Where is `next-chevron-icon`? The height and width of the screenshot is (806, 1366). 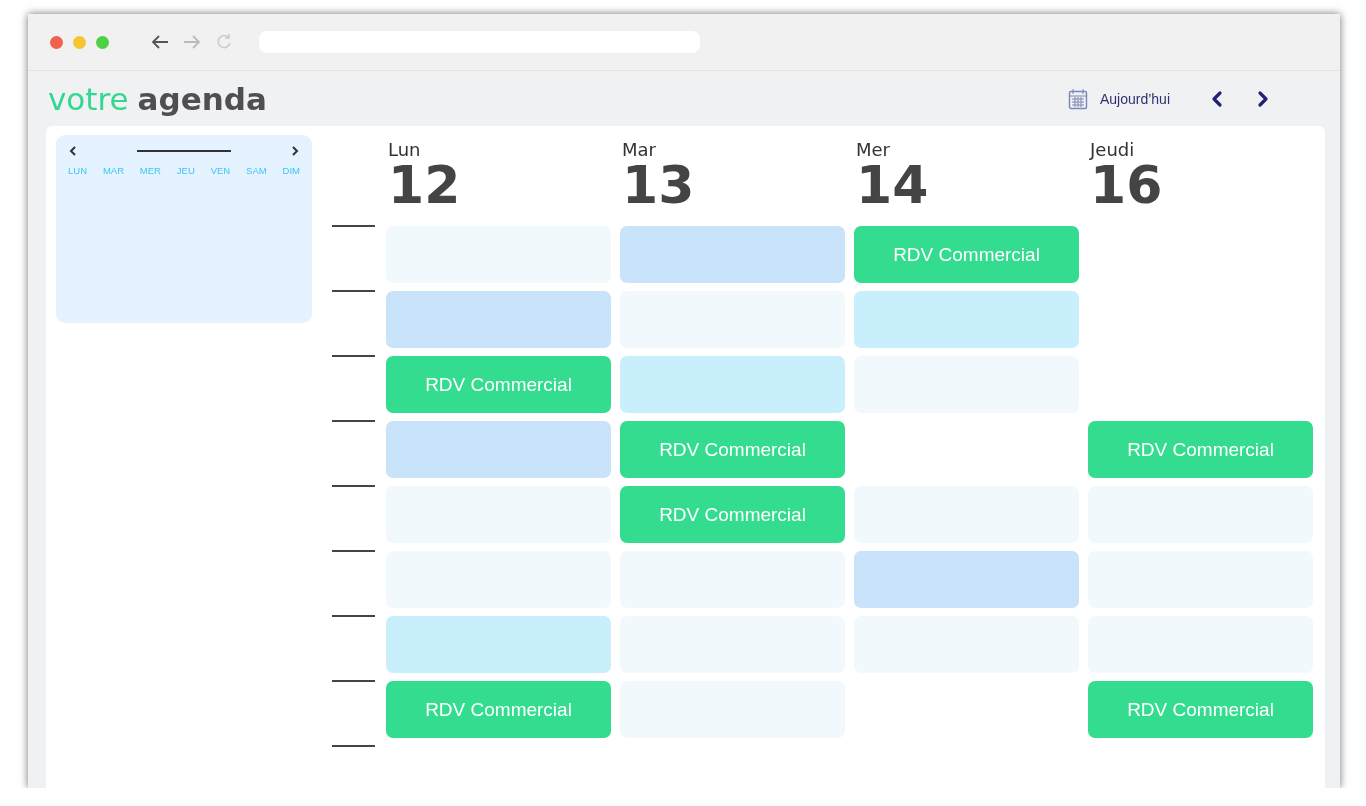
next-chevron-icon is located at coordinates (295, 151).